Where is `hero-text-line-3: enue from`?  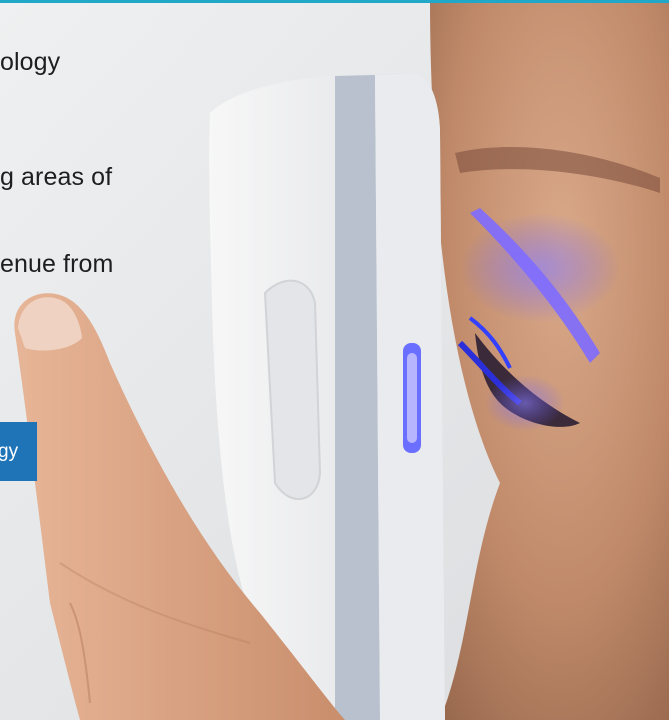 hero-text-line-3: enue from is located at coordinates (57, 264).